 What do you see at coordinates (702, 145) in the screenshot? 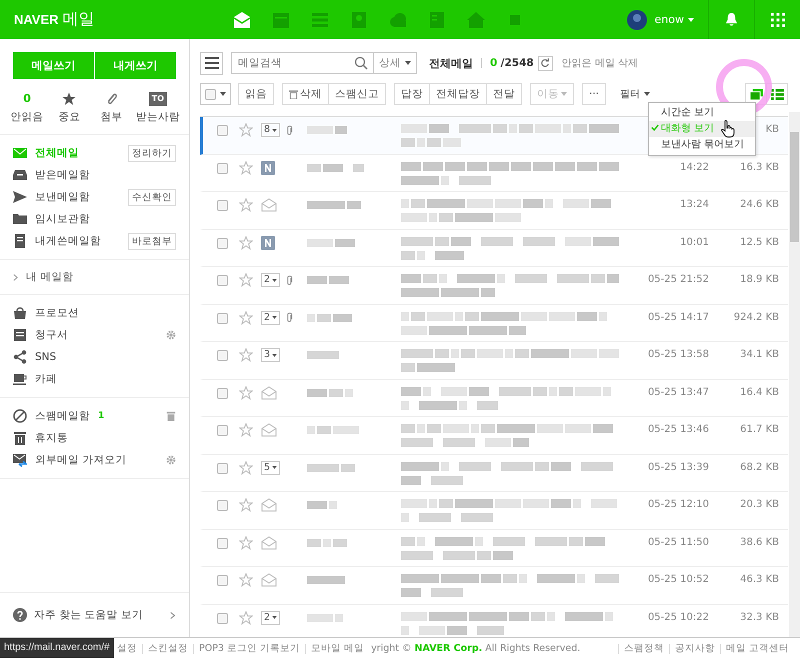
I see `view-menu-item: 보낸사람 묶어보기` at bounding box center [702, 145].